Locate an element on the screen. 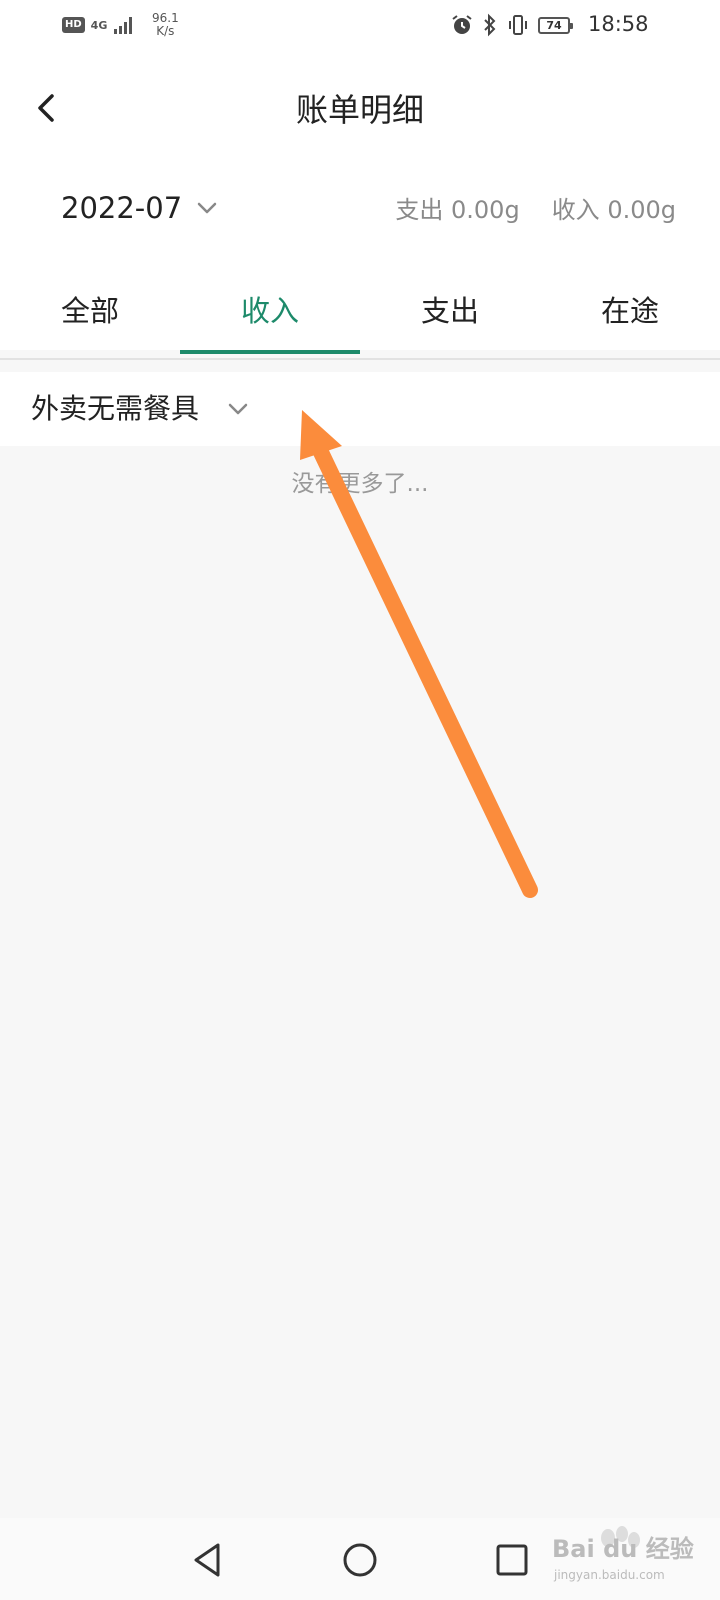 The height and width of the screenshot is (1600, 720). triangle-back-icon is located at coordinates (208, 1560).